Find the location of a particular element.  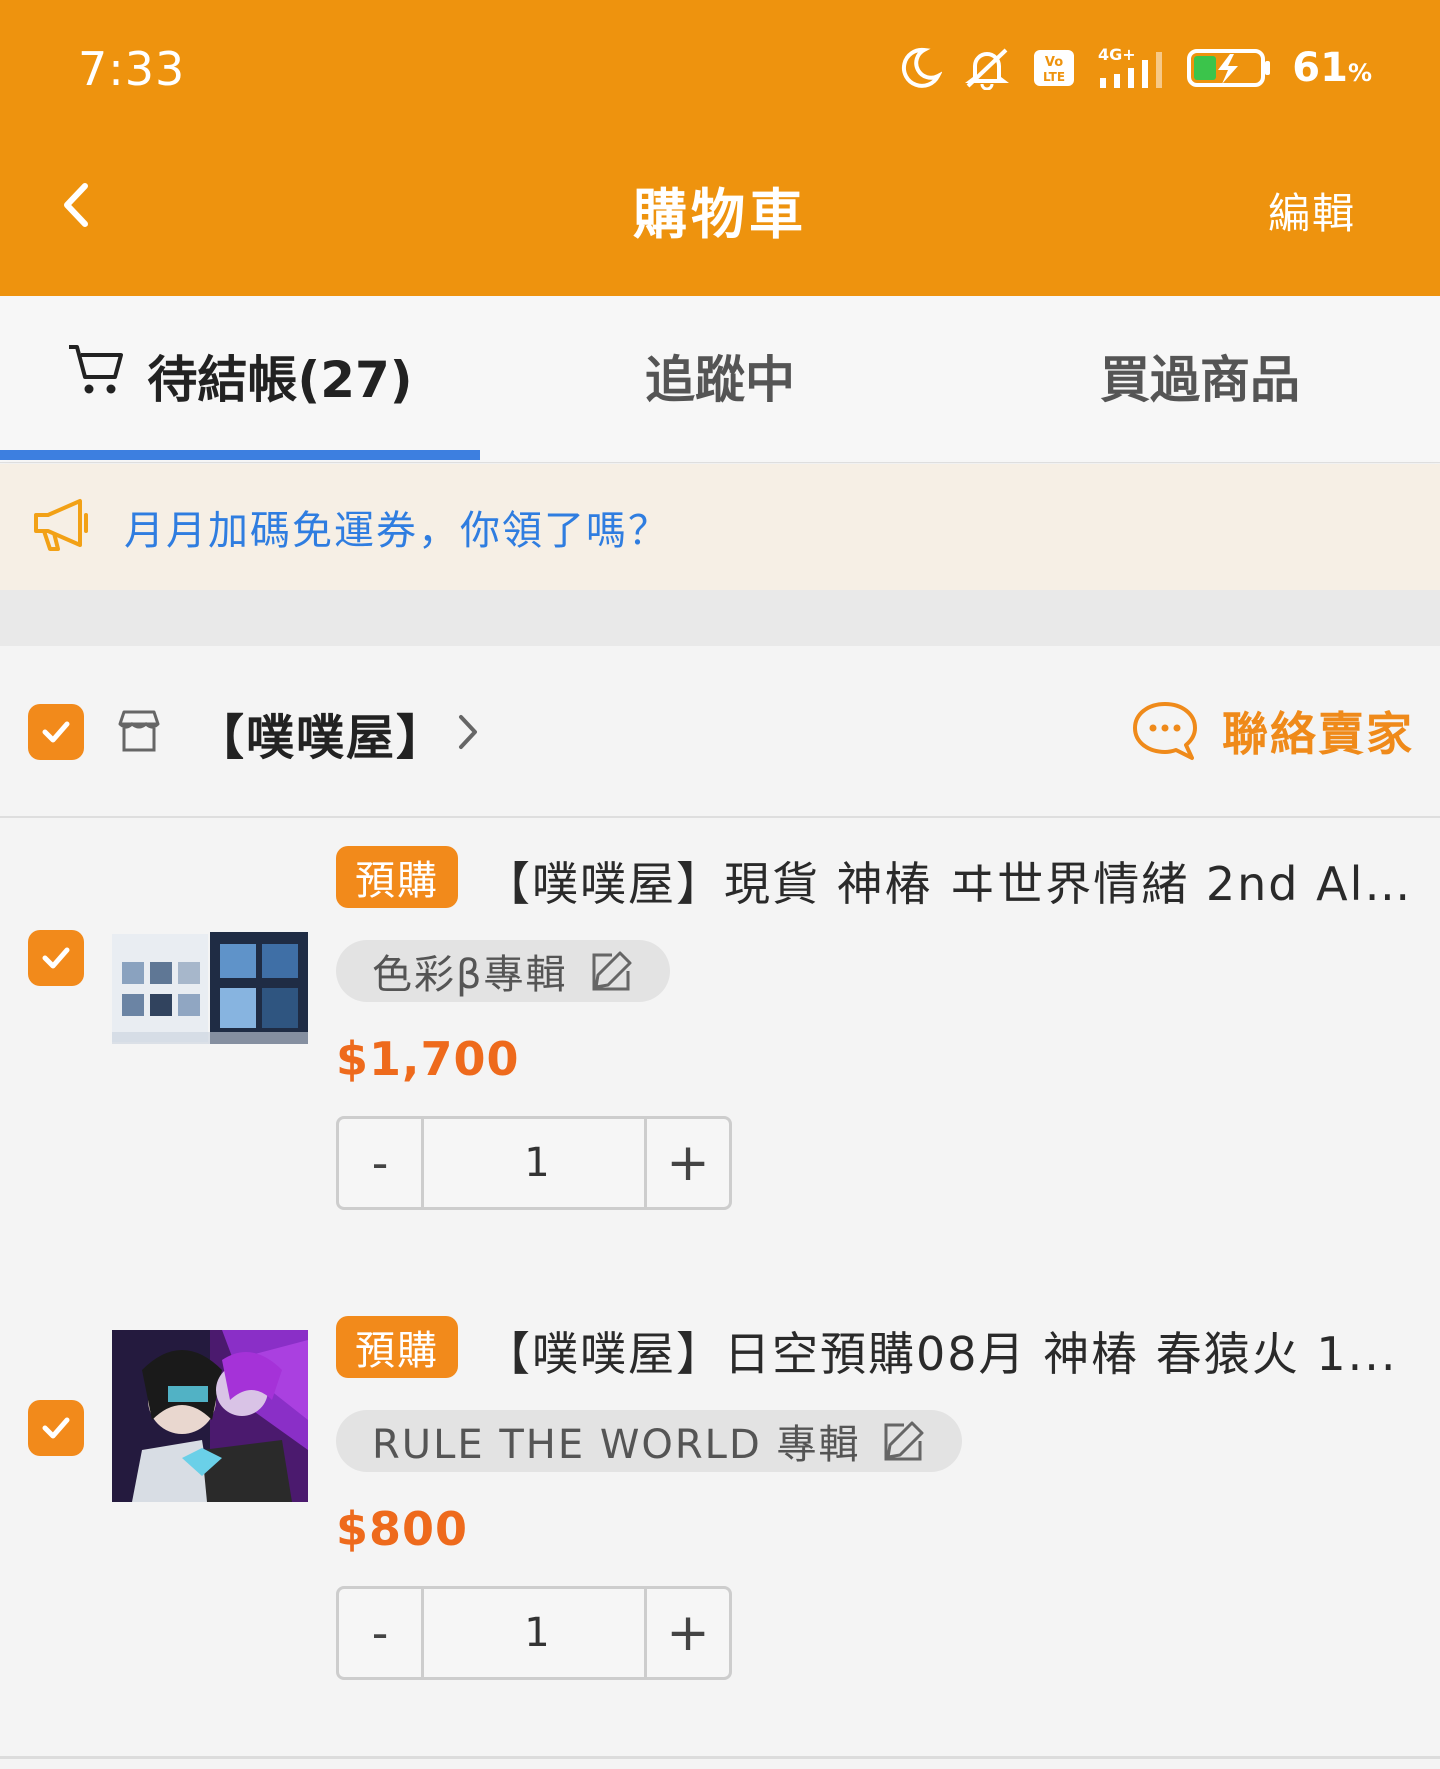

section-divider is located at coordinates (720, 618).